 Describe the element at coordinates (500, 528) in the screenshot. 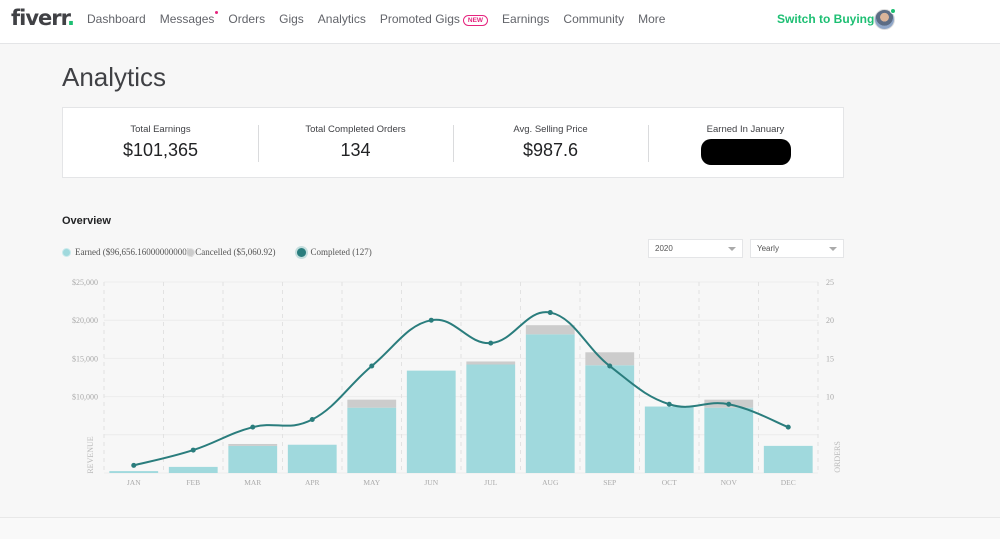

I see `footer` at that location.